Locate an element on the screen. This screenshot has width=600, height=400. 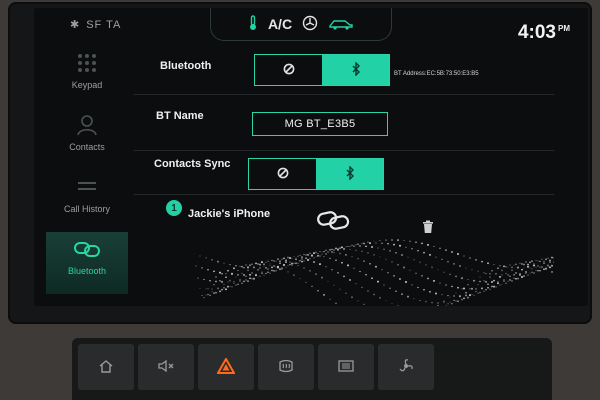
clock-time: 4:03 is located at coordinates (536, 32).